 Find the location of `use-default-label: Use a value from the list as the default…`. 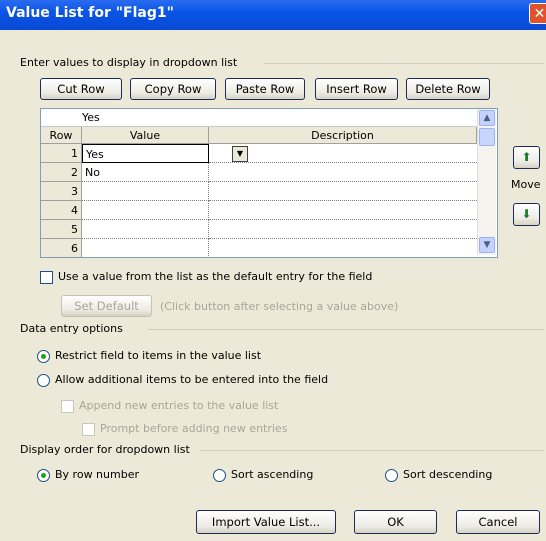

use-default-label: Use a value from the list as the default… is located at coordinates (215, 276).